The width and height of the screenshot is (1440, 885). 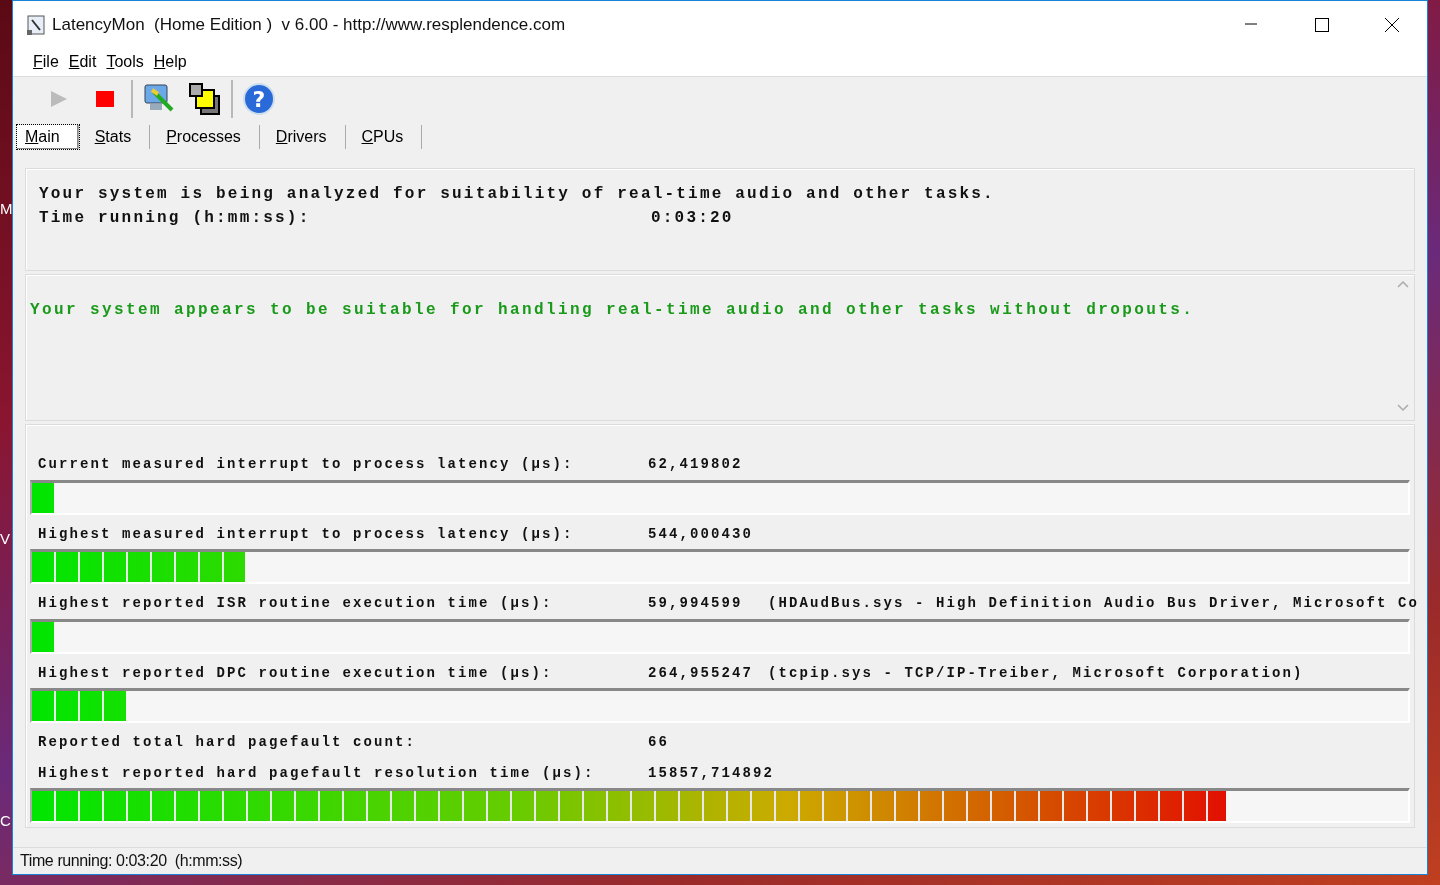 What do you see at coordinates (613, 311) in the screenshot?
I see `verdict-text: Your system appears to be suitable for handling real-time audio and other tasks without dropouts.` at bounding box center [613, 311].